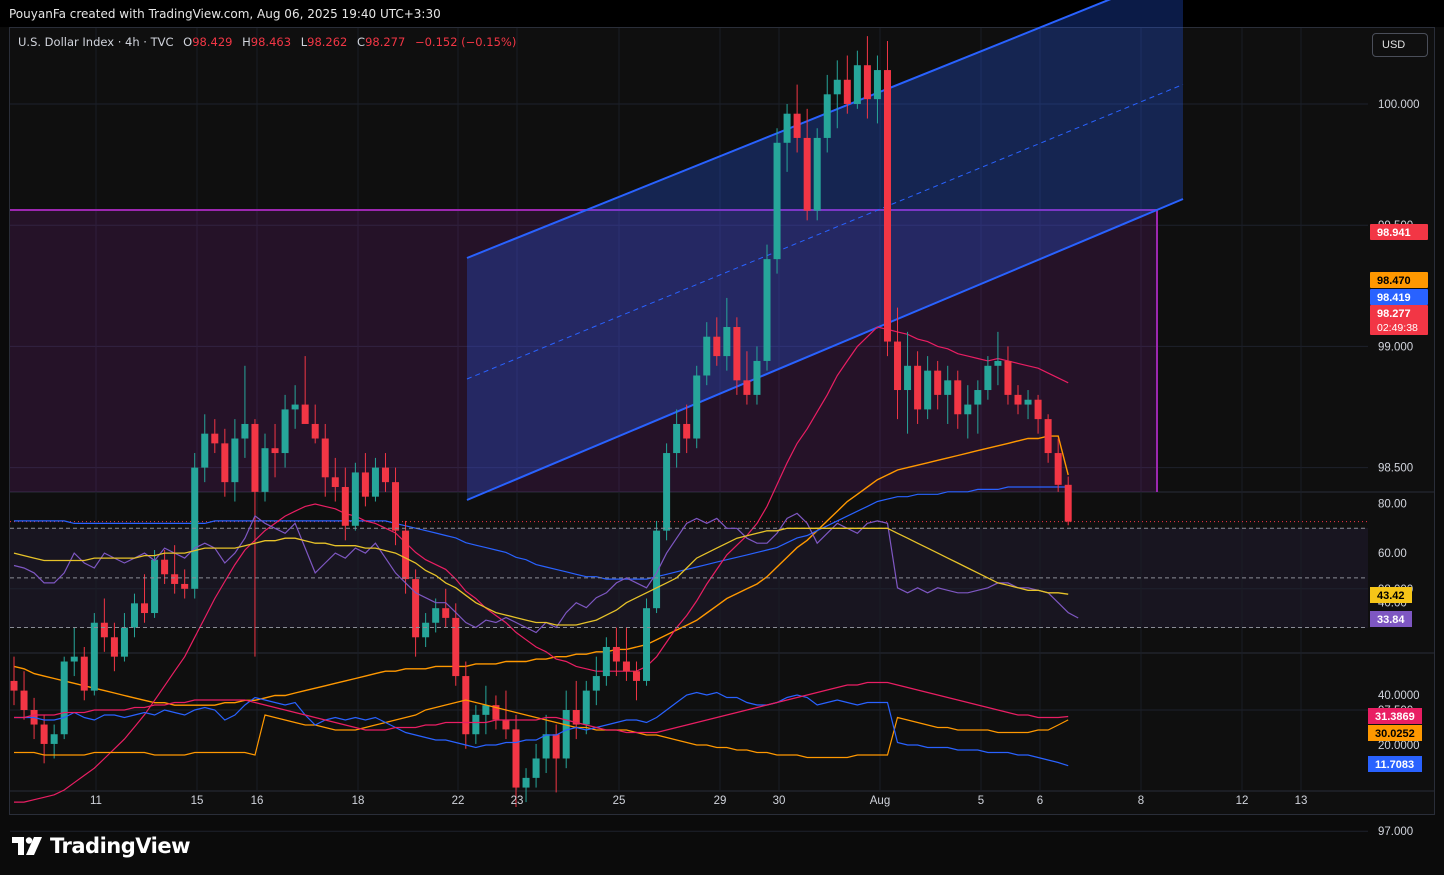 Image resolution: width=1444 pixels, height=875 pixels. Describe the element at coordinates (458, 801) in the screenshot. I see `time-tick-label: 22` at that location.